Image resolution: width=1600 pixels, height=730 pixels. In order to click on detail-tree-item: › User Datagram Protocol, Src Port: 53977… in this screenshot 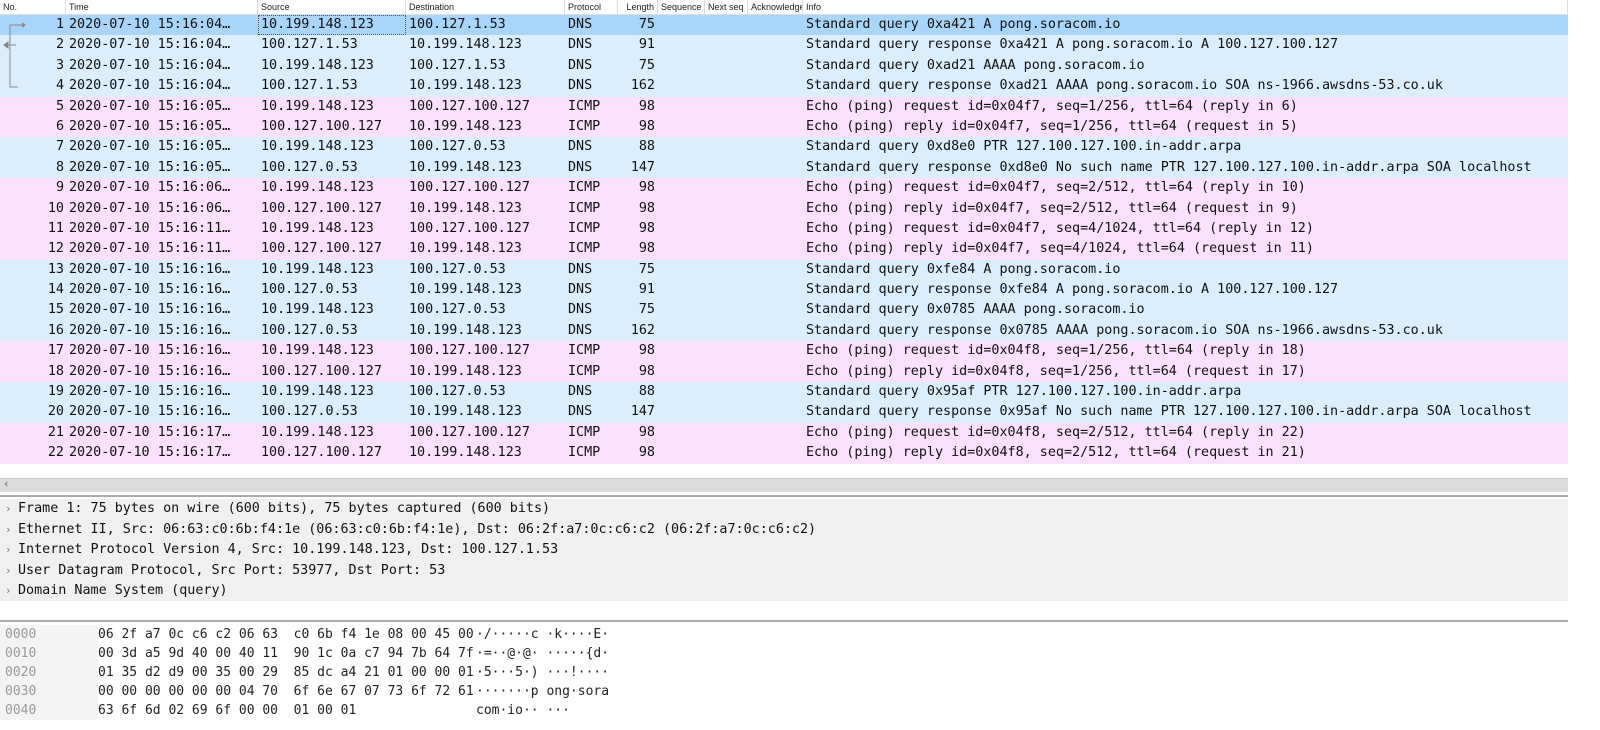, I will do `click(784, 571)`.